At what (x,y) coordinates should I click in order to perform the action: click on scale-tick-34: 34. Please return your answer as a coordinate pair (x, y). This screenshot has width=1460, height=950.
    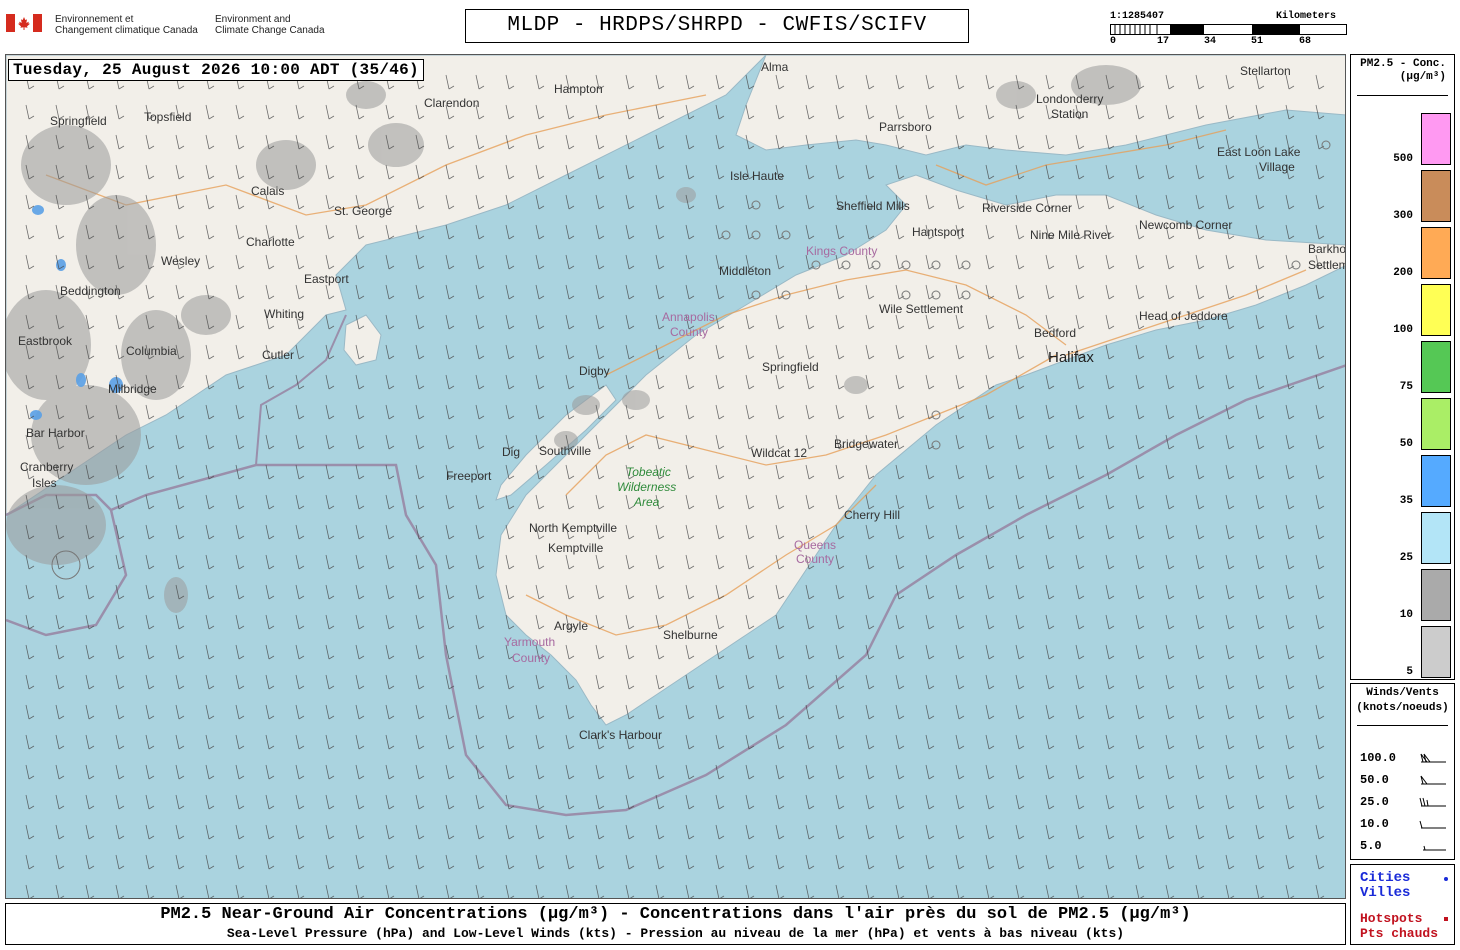
    Looking at the image, I should click on (1210, 41).